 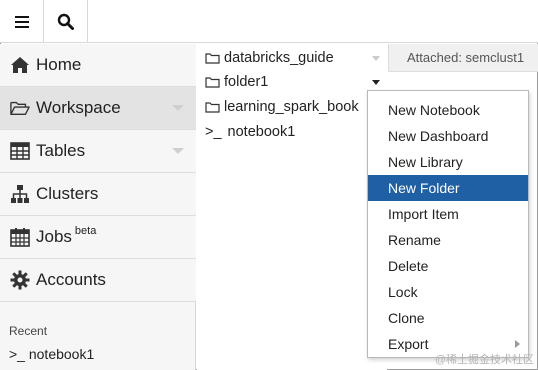 I want to click on list-item: learning_spark_book, so click(x=282, y=107).